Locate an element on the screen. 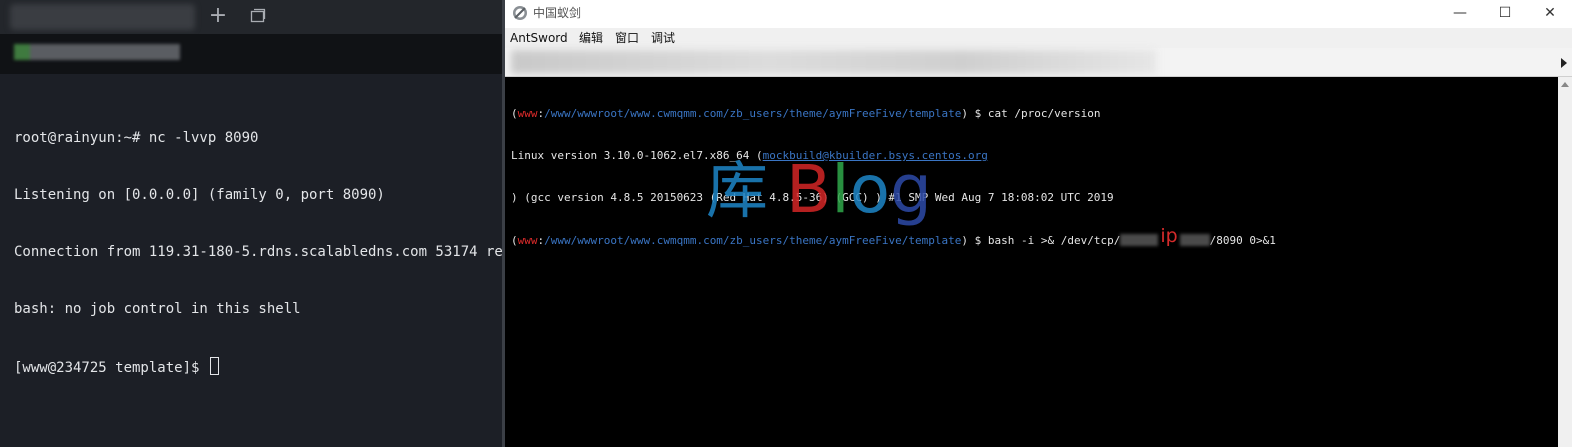 The image size is (1572, 447). terminal-info-bar is located at coordinates (252, 54).